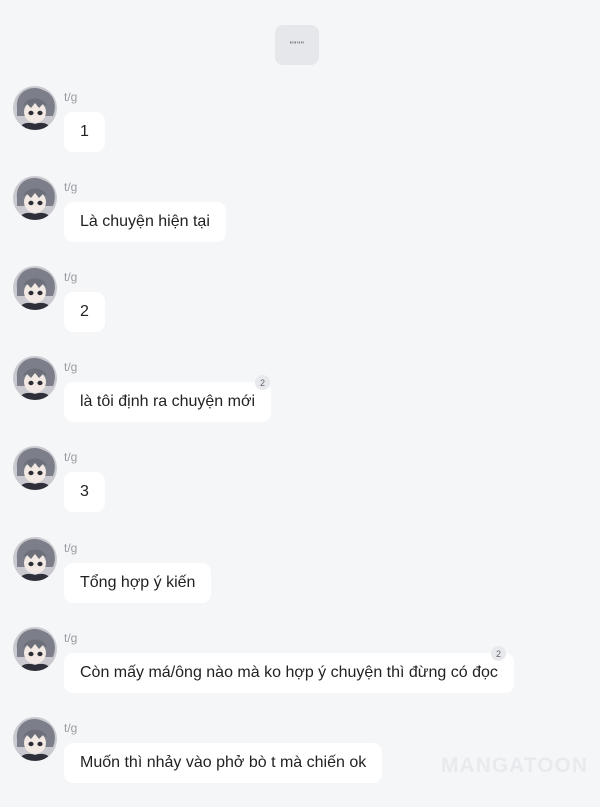  Describe the element at coordinates (84, 312) in the screenshot. I see `message-bubble: 2` at that location.